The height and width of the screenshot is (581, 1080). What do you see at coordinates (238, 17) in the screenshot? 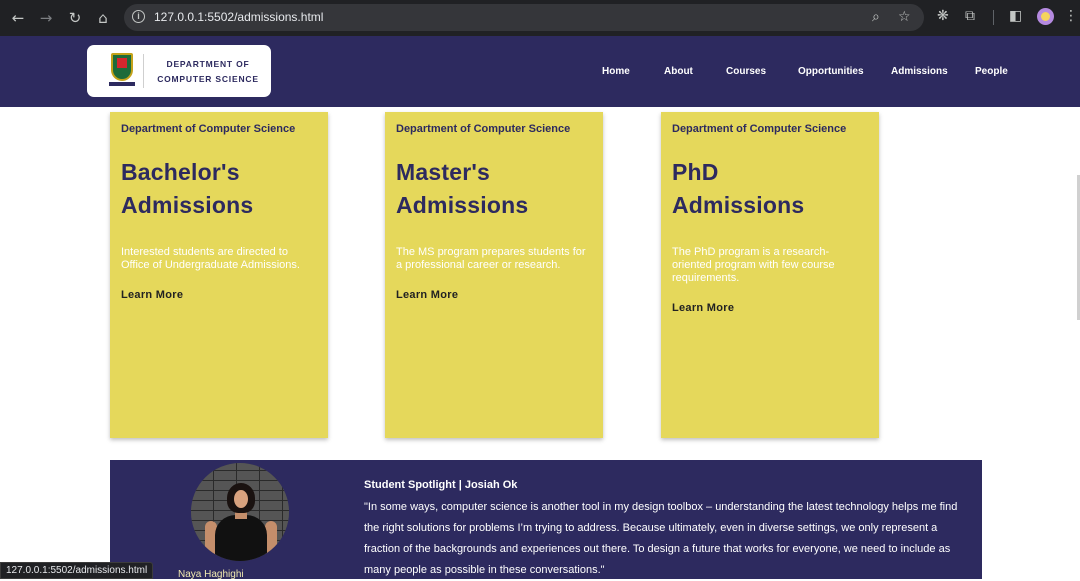
I see `url-text: 127.0.0.1:5502/admissions.html` at bounding box center [238, 17].